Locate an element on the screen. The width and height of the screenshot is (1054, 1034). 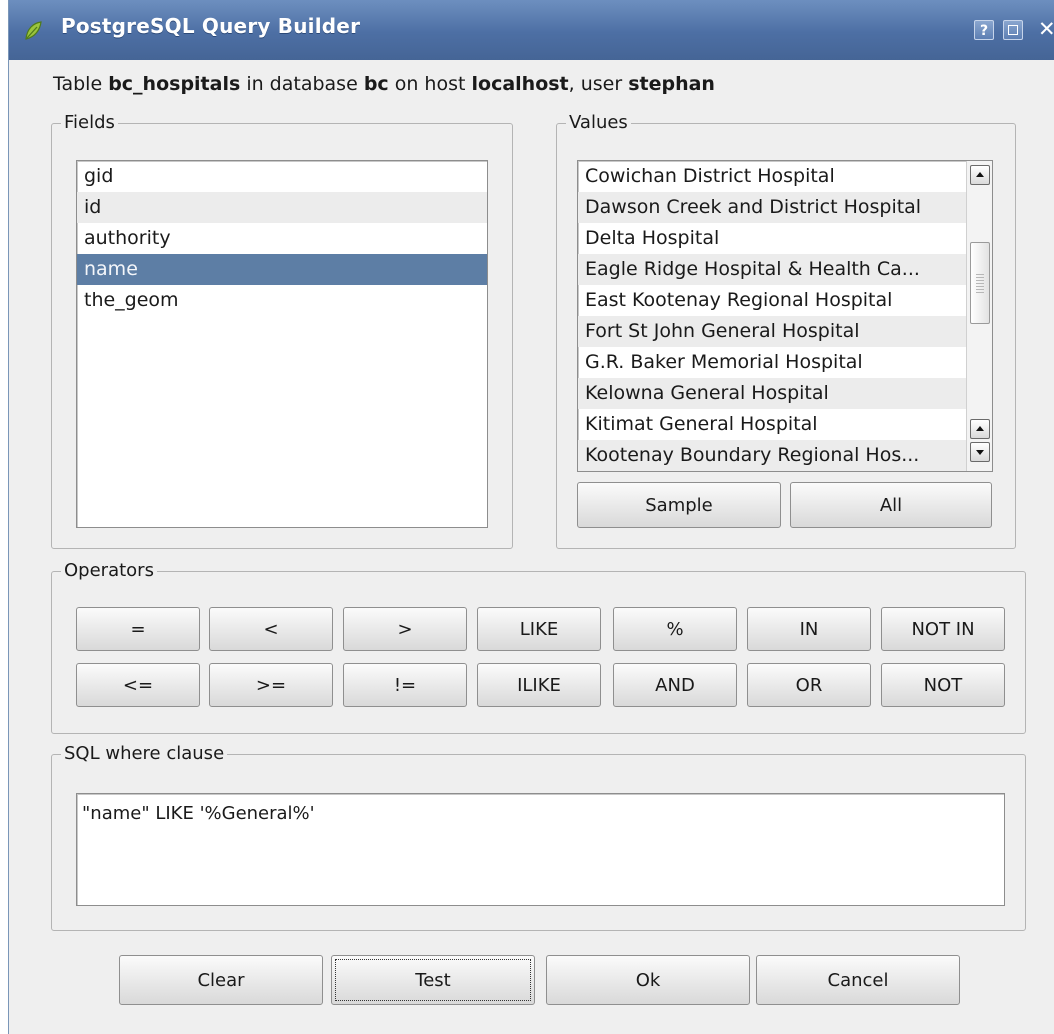
op-equals-button: = is located at coordinates (138, 629).